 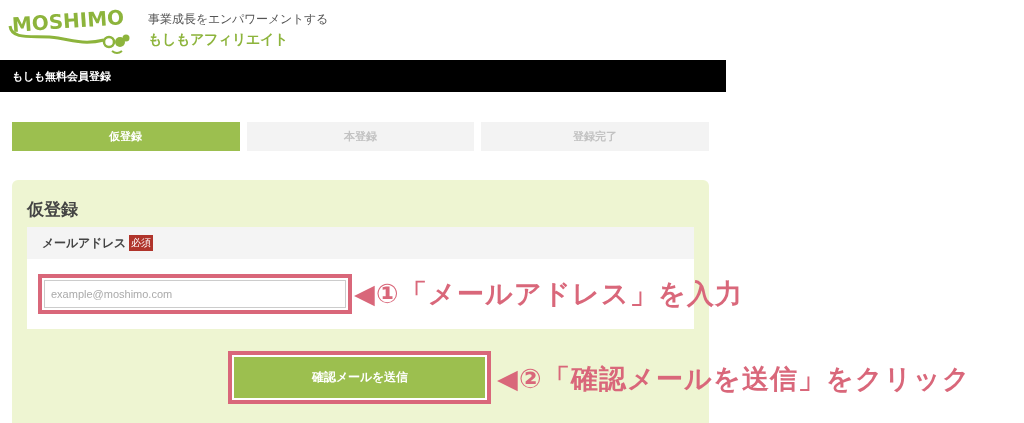 What do you see at coordinates (126, 136) in the screenshot?
I see `step-tab: 仮登録` at bounding box center [126, 136].